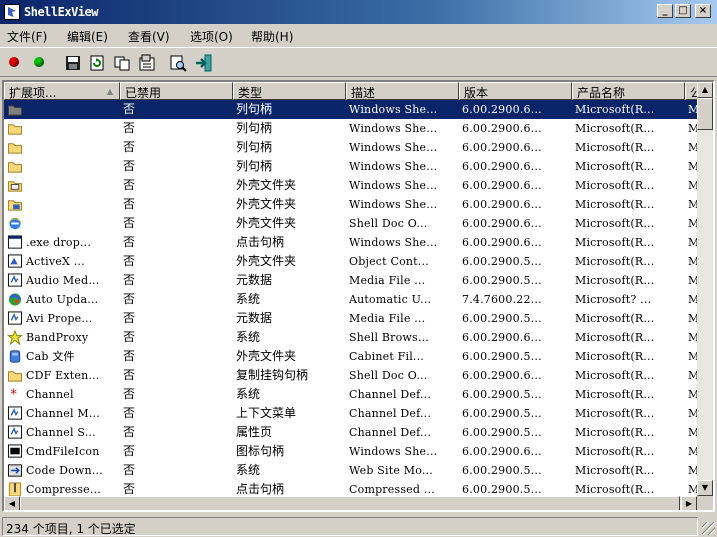 The height and width of the screenshot is (537, 717). What do you see at coordinates (57, 337) in the screenshot?
I see `cell-text: BandProxy` at bounding box center [57, 337].